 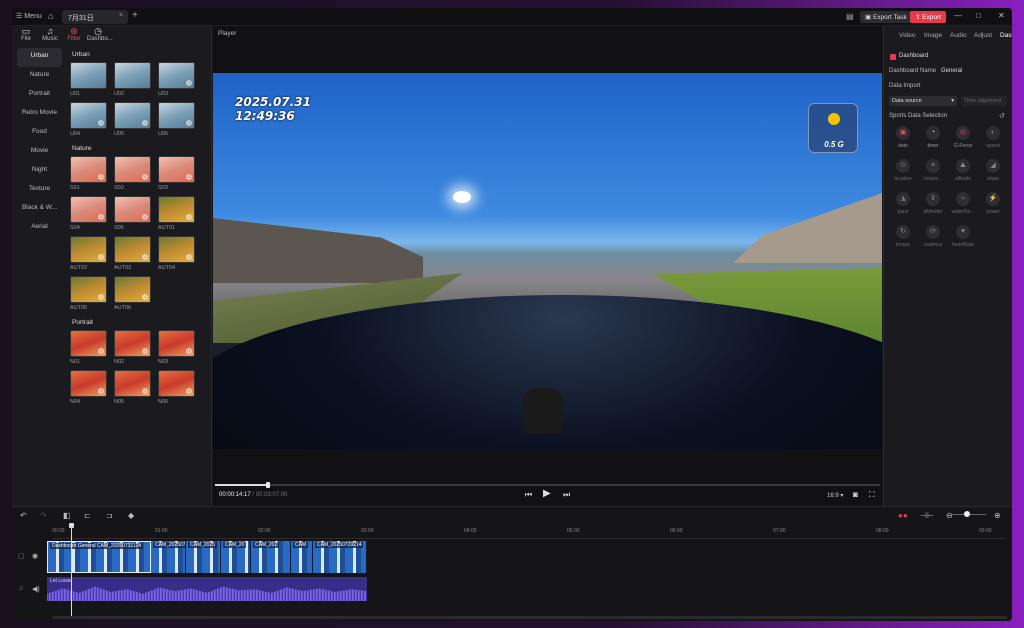 I want to click on time-alignment-button: Time alignment, so click(x=984, y=101).